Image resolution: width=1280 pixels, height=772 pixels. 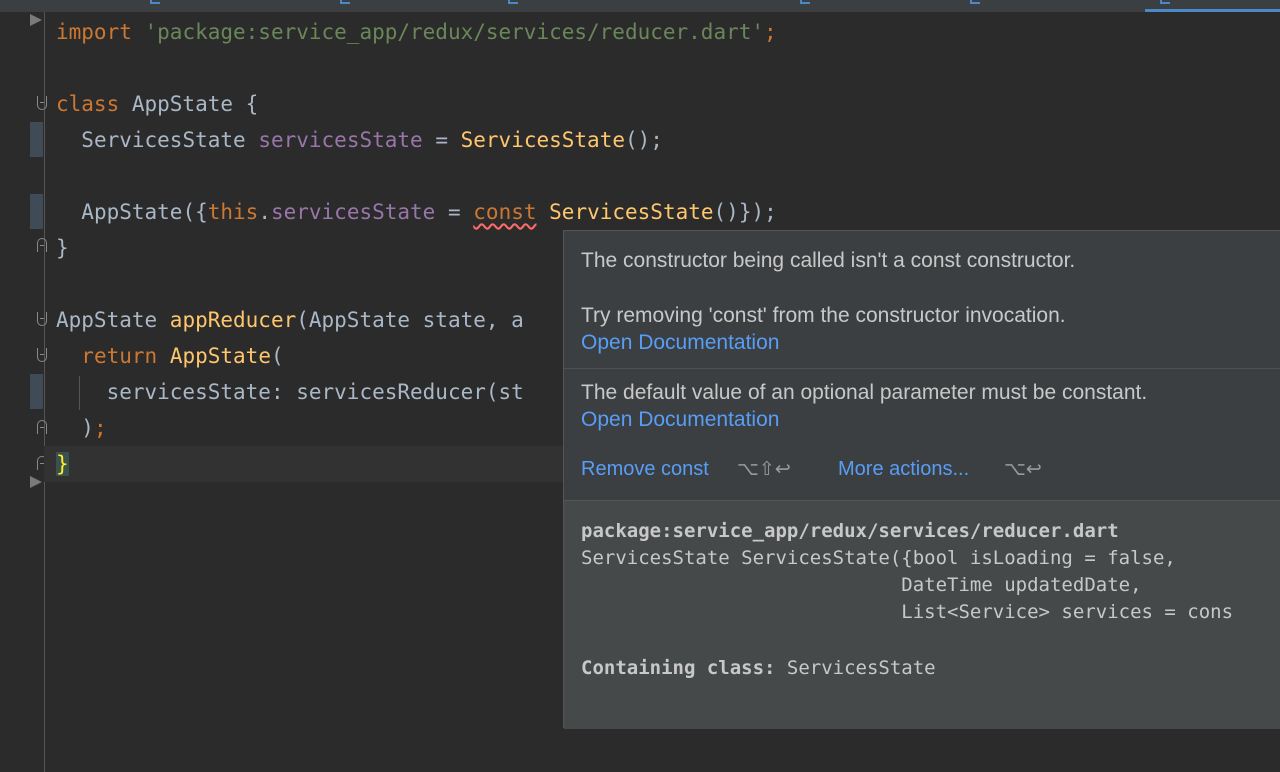 What do you see at coordinates (87, 428) in the screenshot?
I see `code-text: )` at bounding box center [87, 428].